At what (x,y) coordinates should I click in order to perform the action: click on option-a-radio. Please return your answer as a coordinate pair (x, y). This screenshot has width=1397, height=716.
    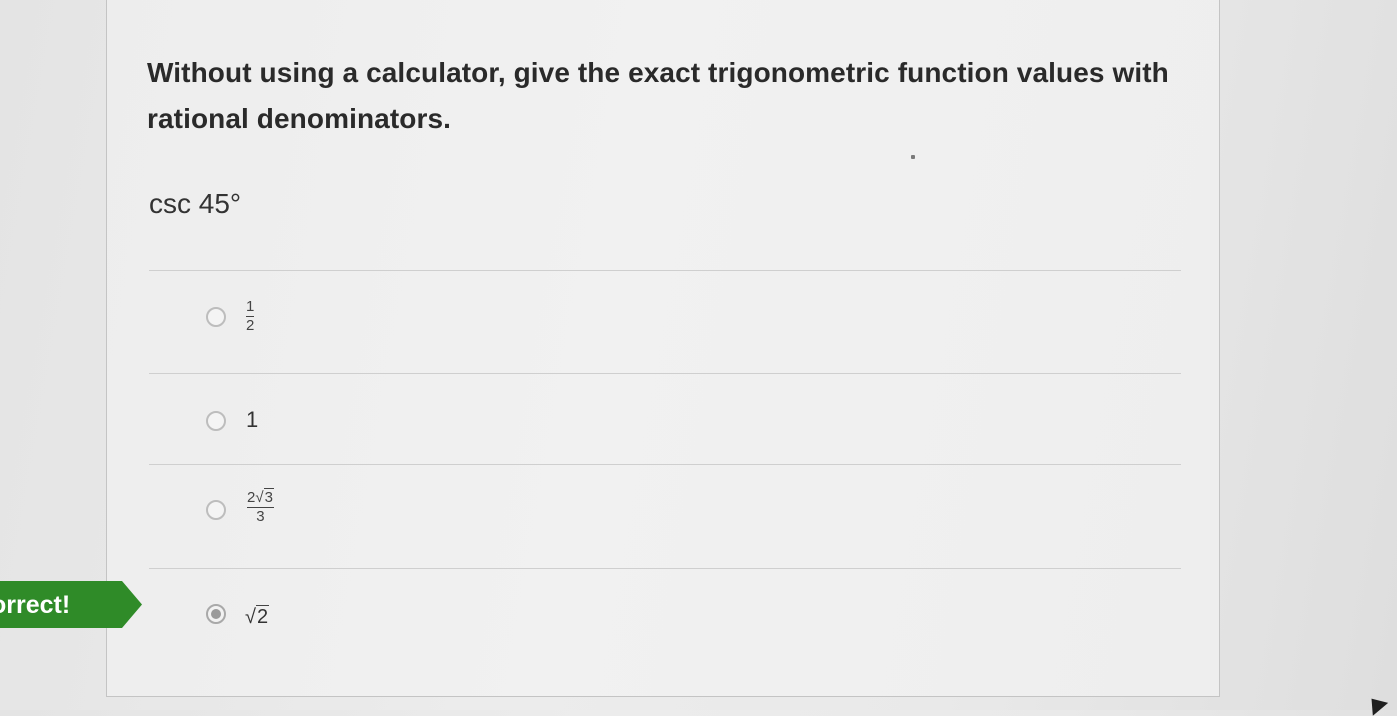
    Looking at the image, I should click on (216, 317).